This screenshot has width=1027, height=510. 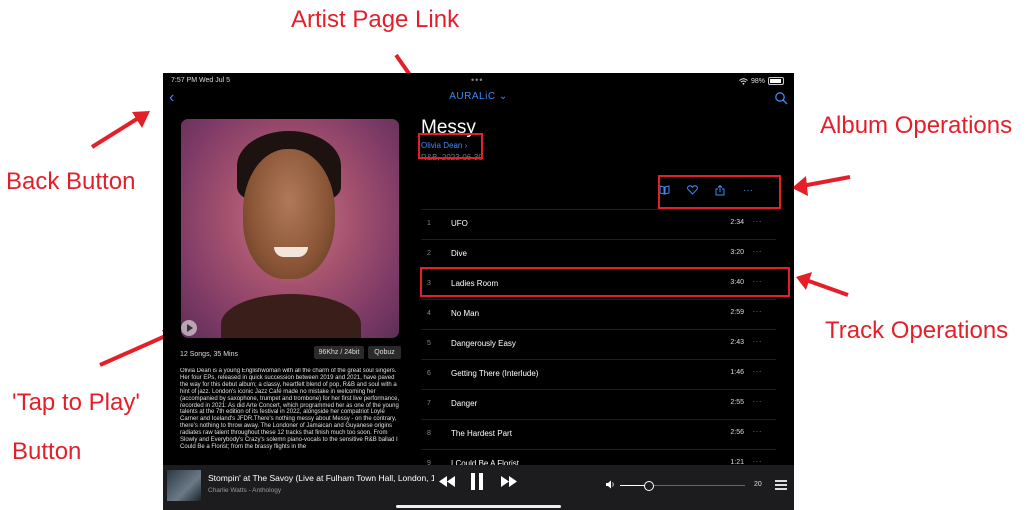 What do you see at coordinates (184, 485) in the screenshot?
I see `now-playing-cover` at bounding box center [184, 485].